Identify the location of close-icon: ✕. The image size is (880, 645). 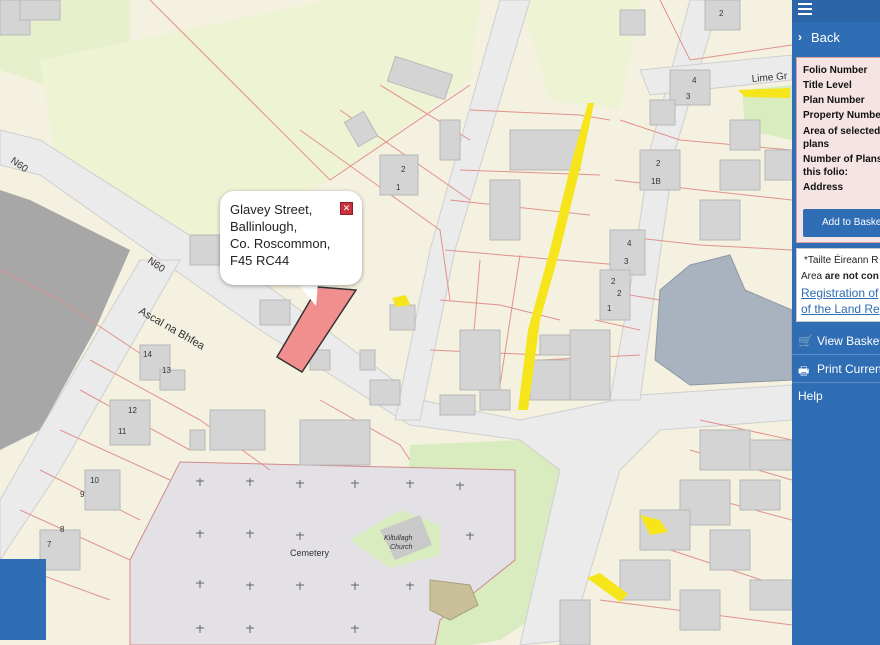
(346, 208).